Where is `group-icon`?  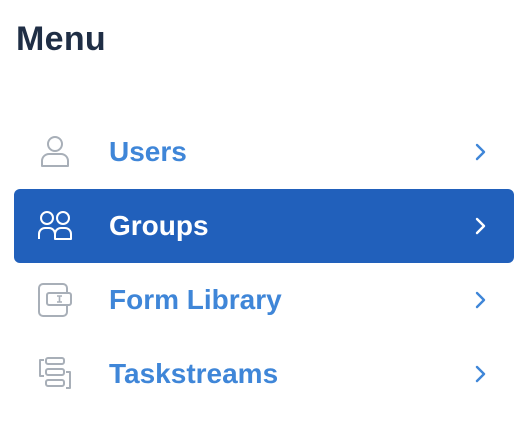
group-icon is located at coordinates (55, 226).